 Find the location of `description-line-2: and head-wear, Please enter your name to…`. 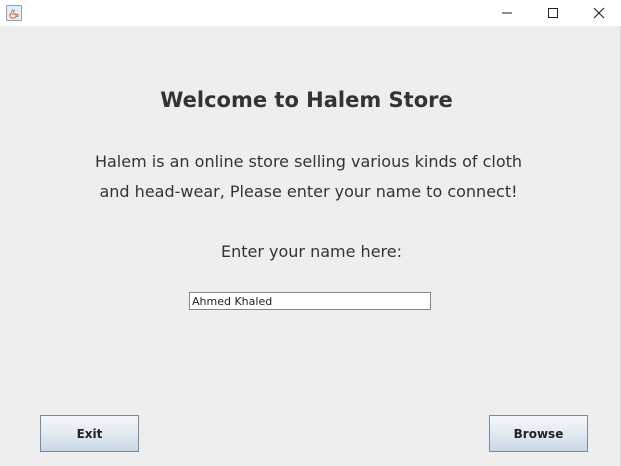

description-line-2: and head-wear, Please enter your name to… is located at coordinates (308, 191).